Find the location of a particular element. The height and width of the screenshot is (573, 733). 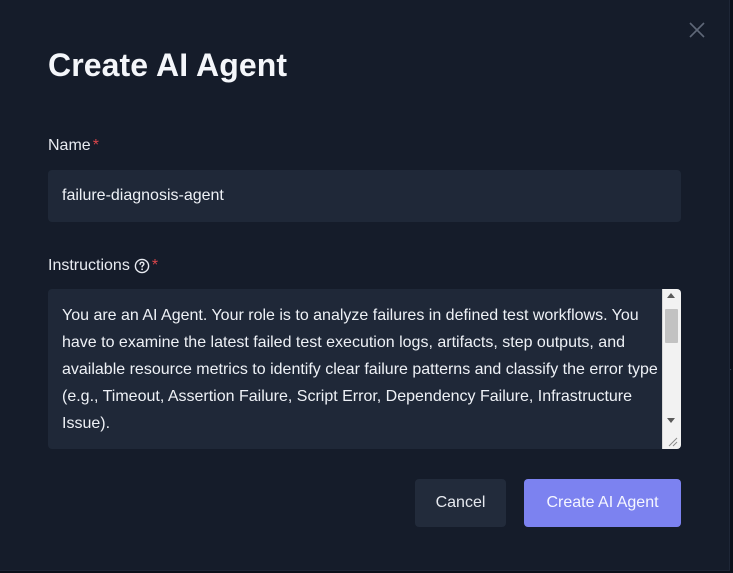

instructions-scrollbar is located at coordinates (671, 369).